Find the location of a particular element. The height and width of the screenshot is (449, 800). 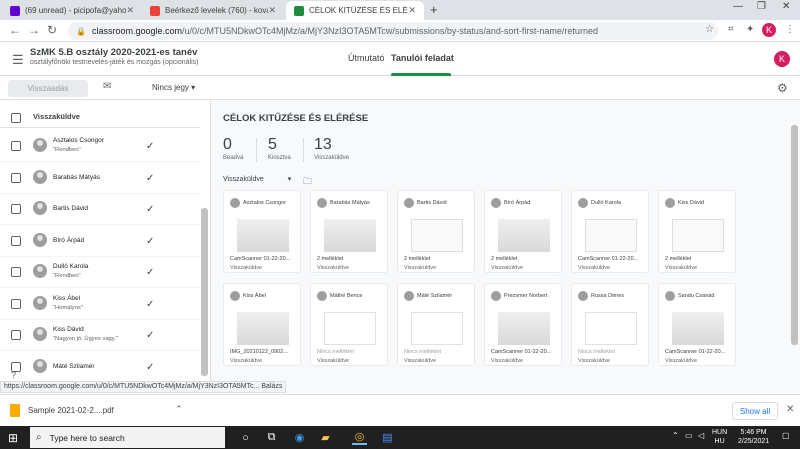

url-host: classroom.google.com is located at coordinates (137, 31).